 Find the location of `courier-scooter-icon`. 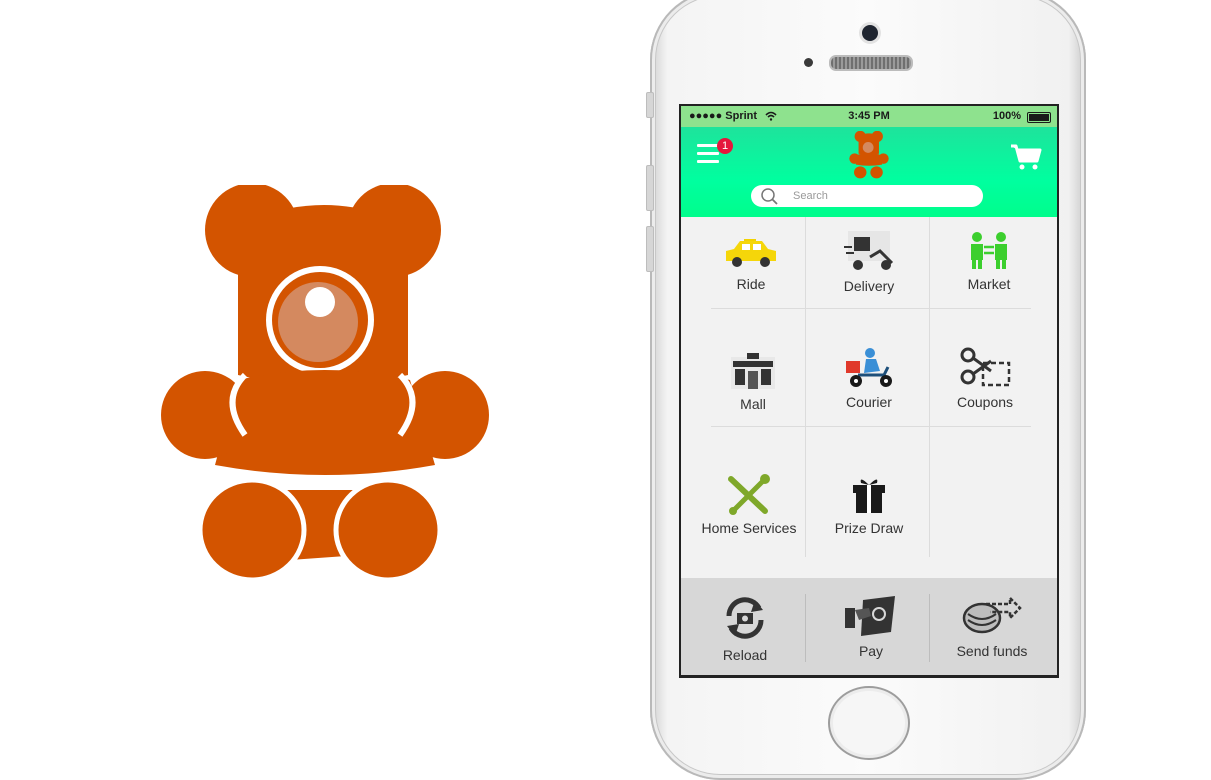

courier-scooter-icon is located at coordinates (869, 367).